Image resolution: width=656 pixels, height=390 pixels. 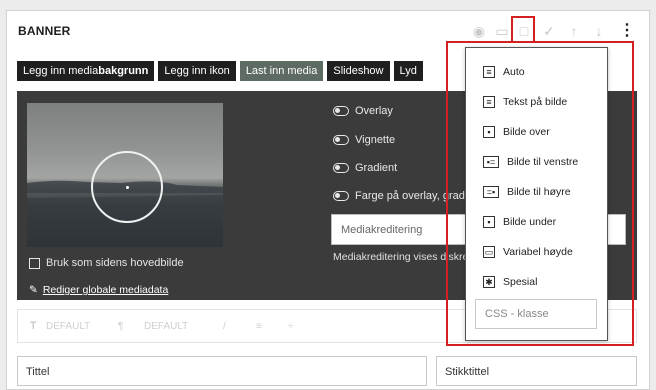 What do you see at coordinates (291, 326) in the screenshot?
I see `divide-icon: ÷` at bounding box center [291, 326].